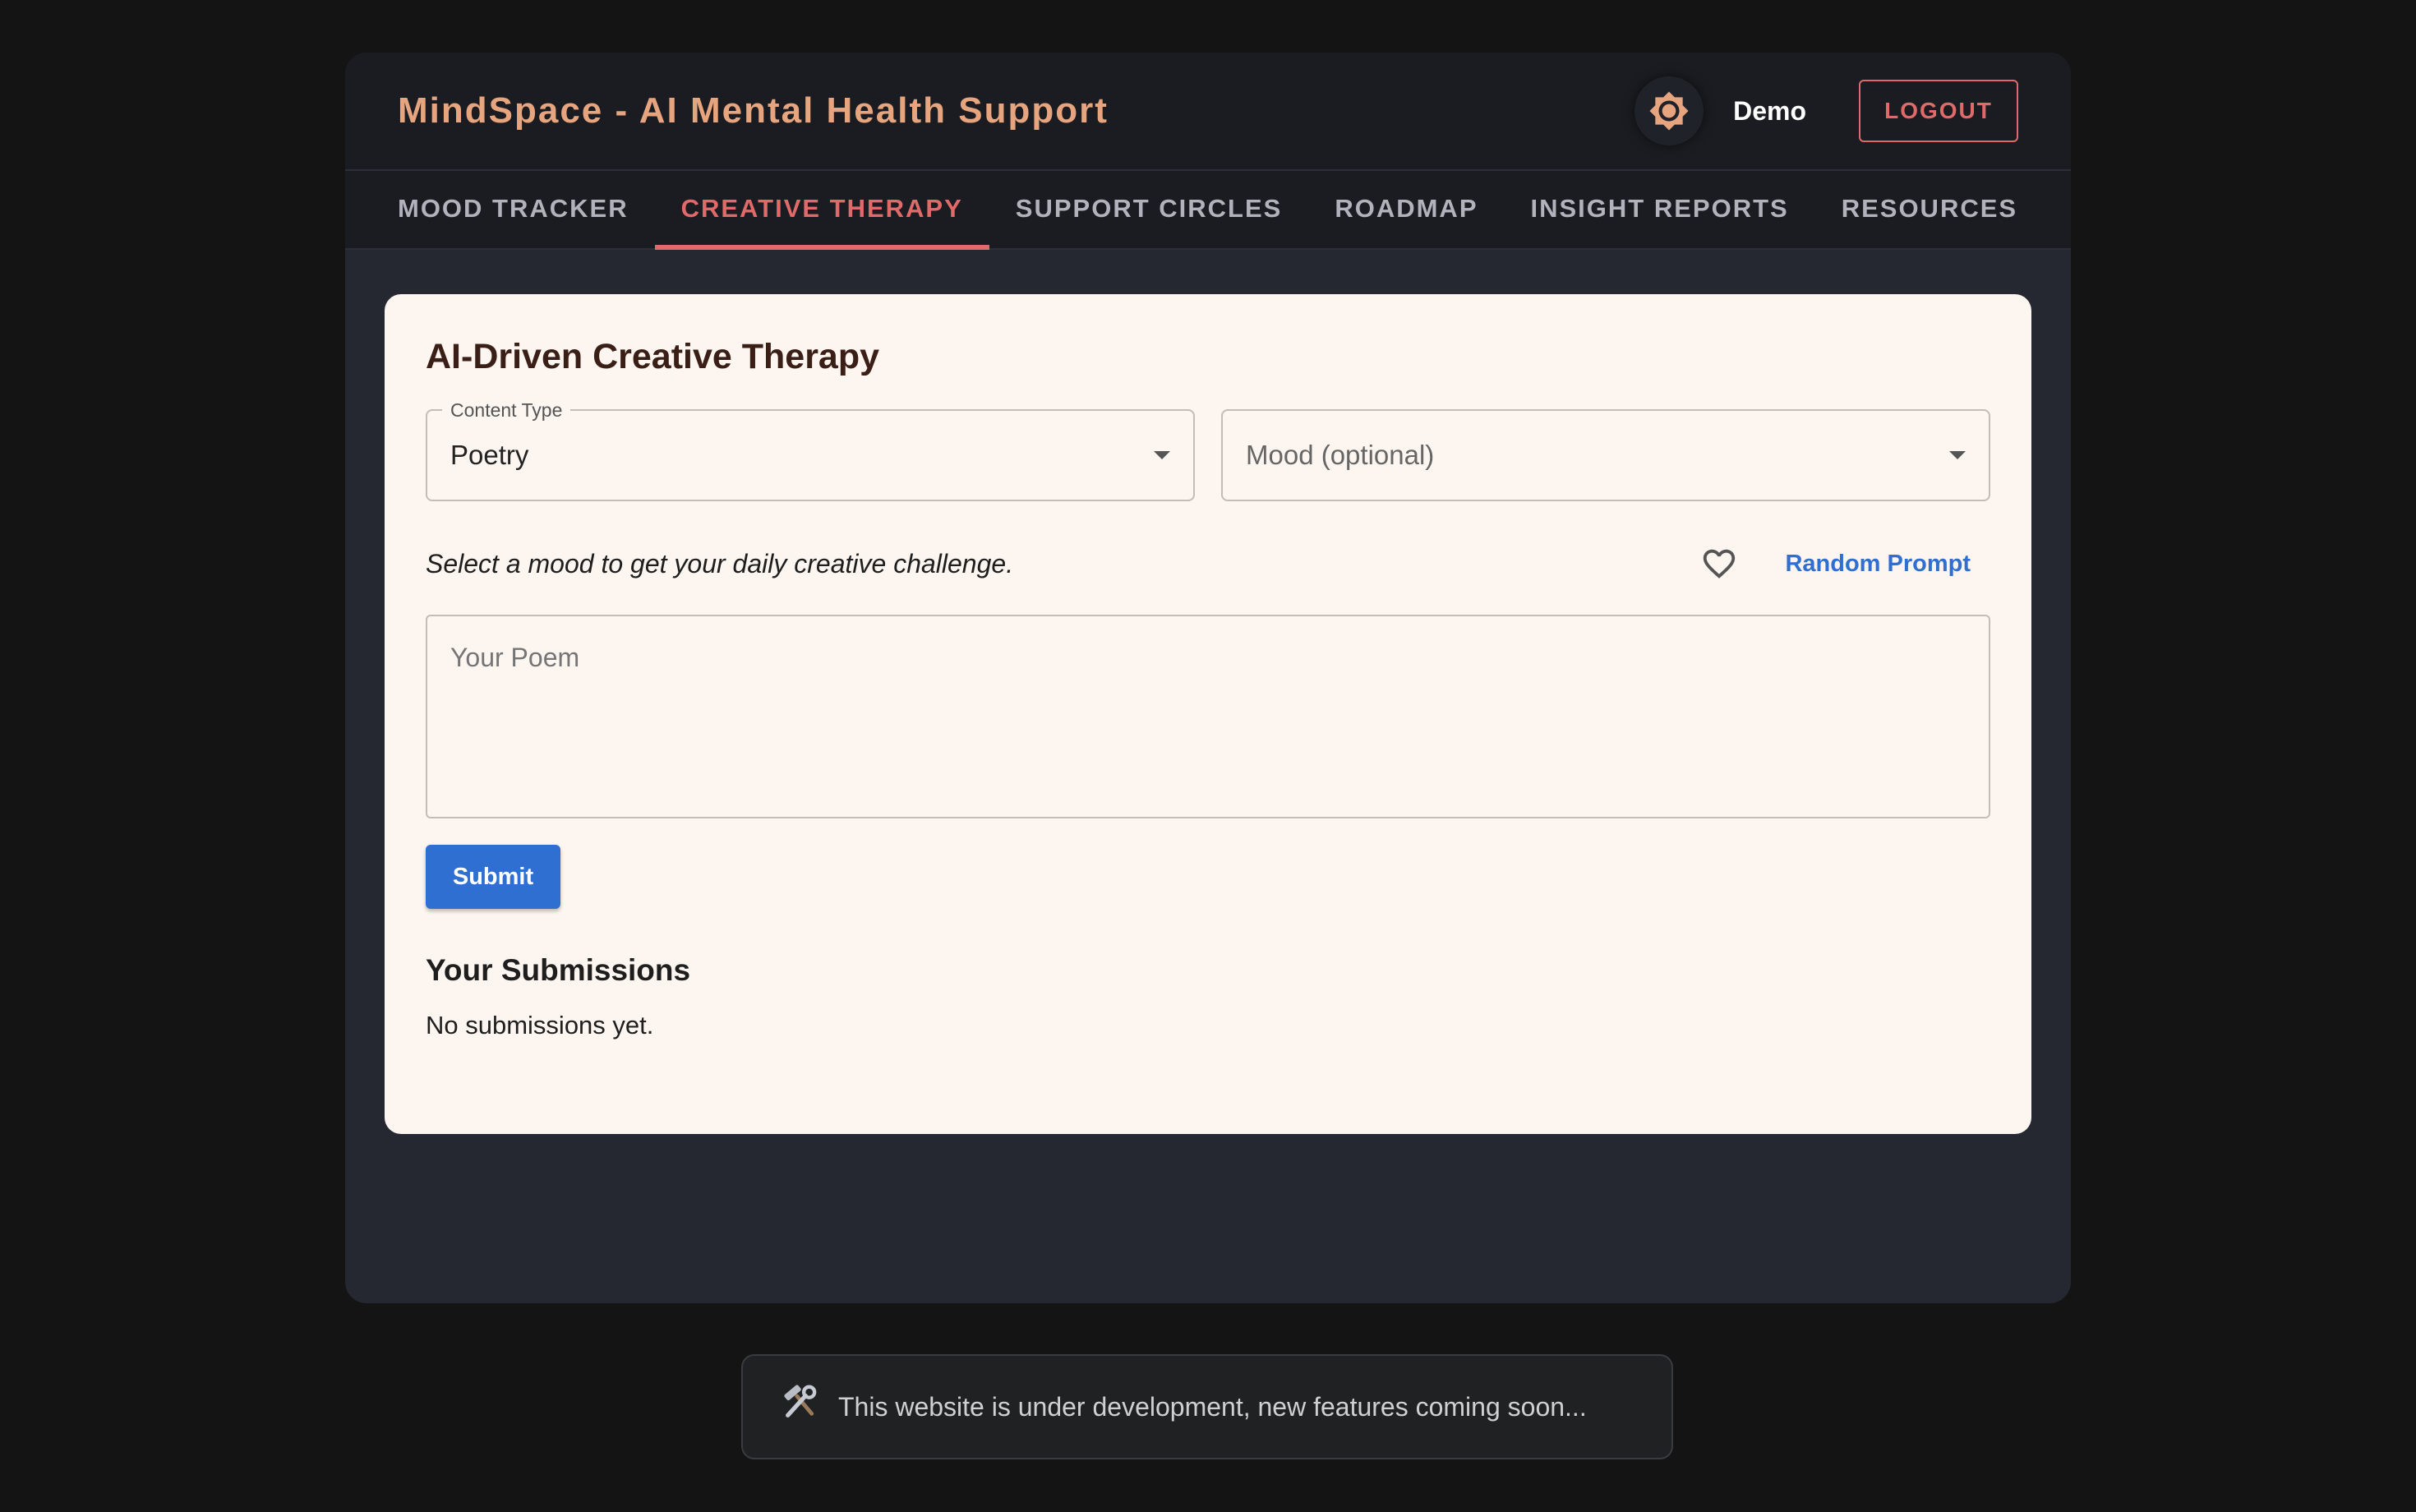 The width and height of the screenshot is (2416, 1512). Describe the element at coordinates (1606, 455) in the screenshot. I see `mood-select: Mood (optional)` at that location.